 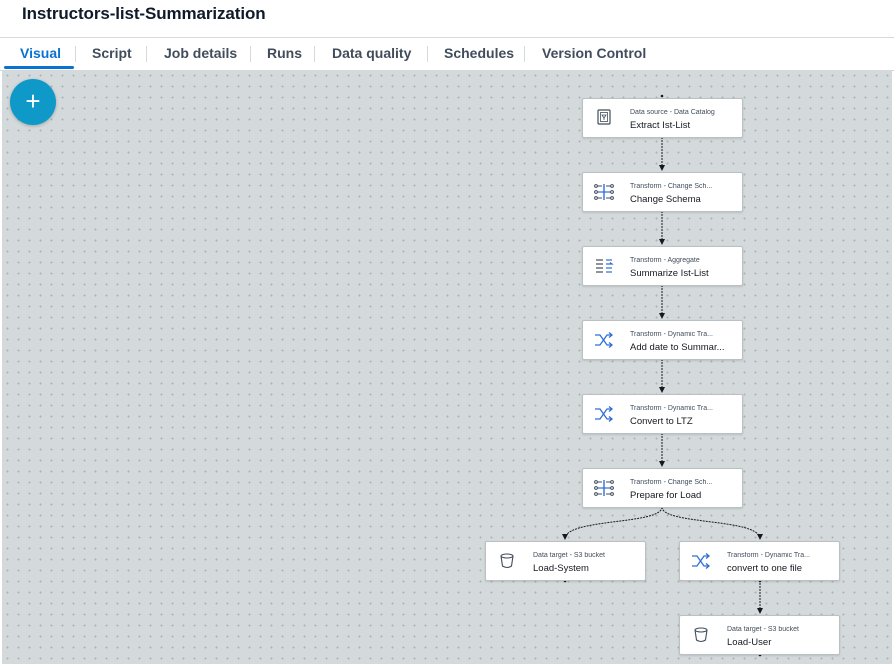 What do you see at coordinates (660, 125) in the screenshot?
I see `node-name-label: Extract Ist-List` at bounding box center [660, 125].